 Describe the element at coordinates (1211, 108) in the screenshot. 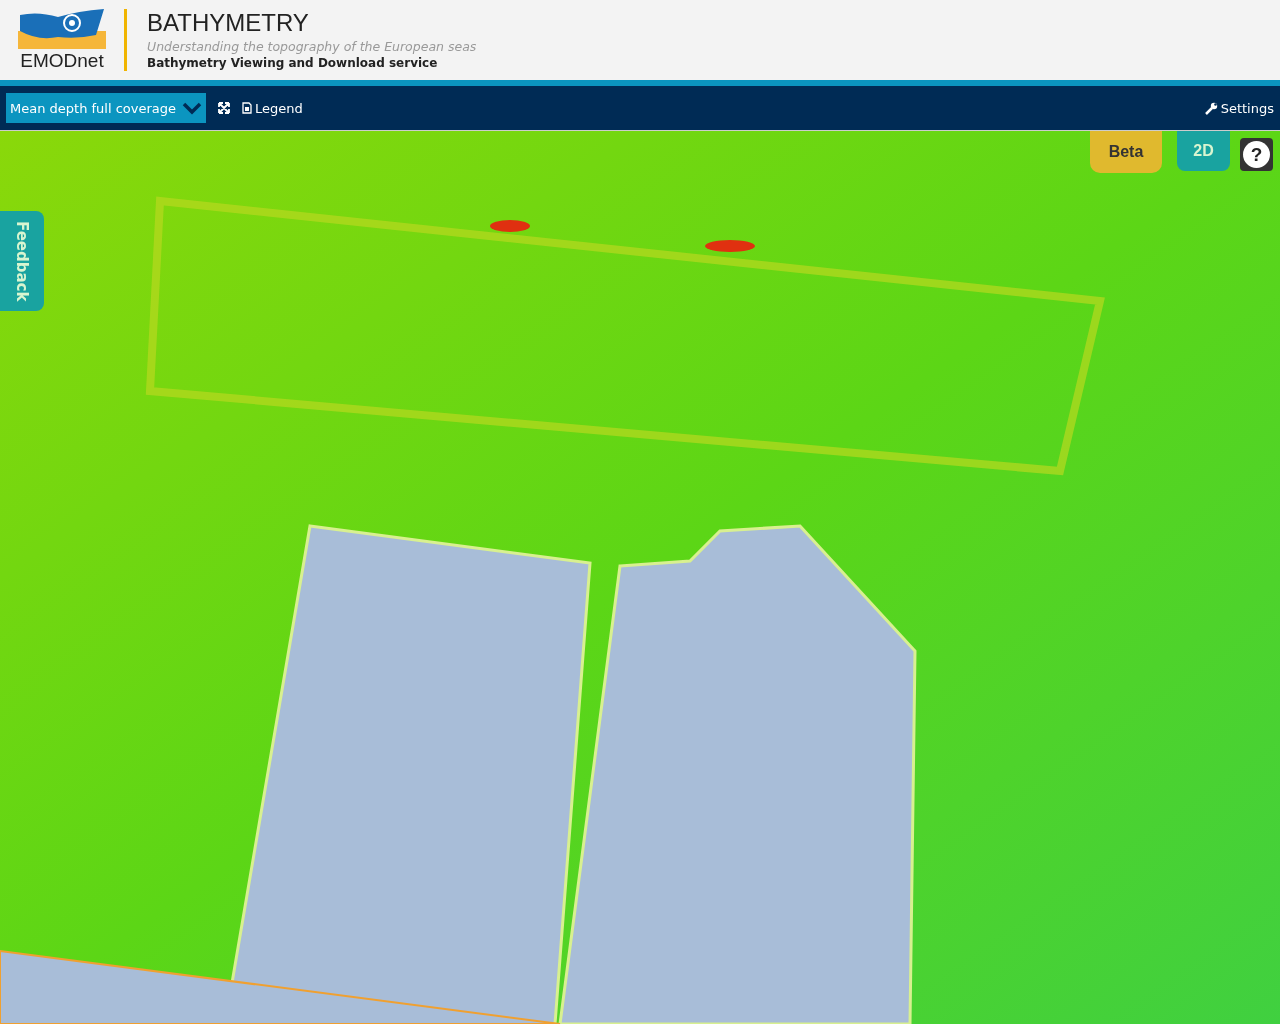

I see `wrench-icon` at that location.